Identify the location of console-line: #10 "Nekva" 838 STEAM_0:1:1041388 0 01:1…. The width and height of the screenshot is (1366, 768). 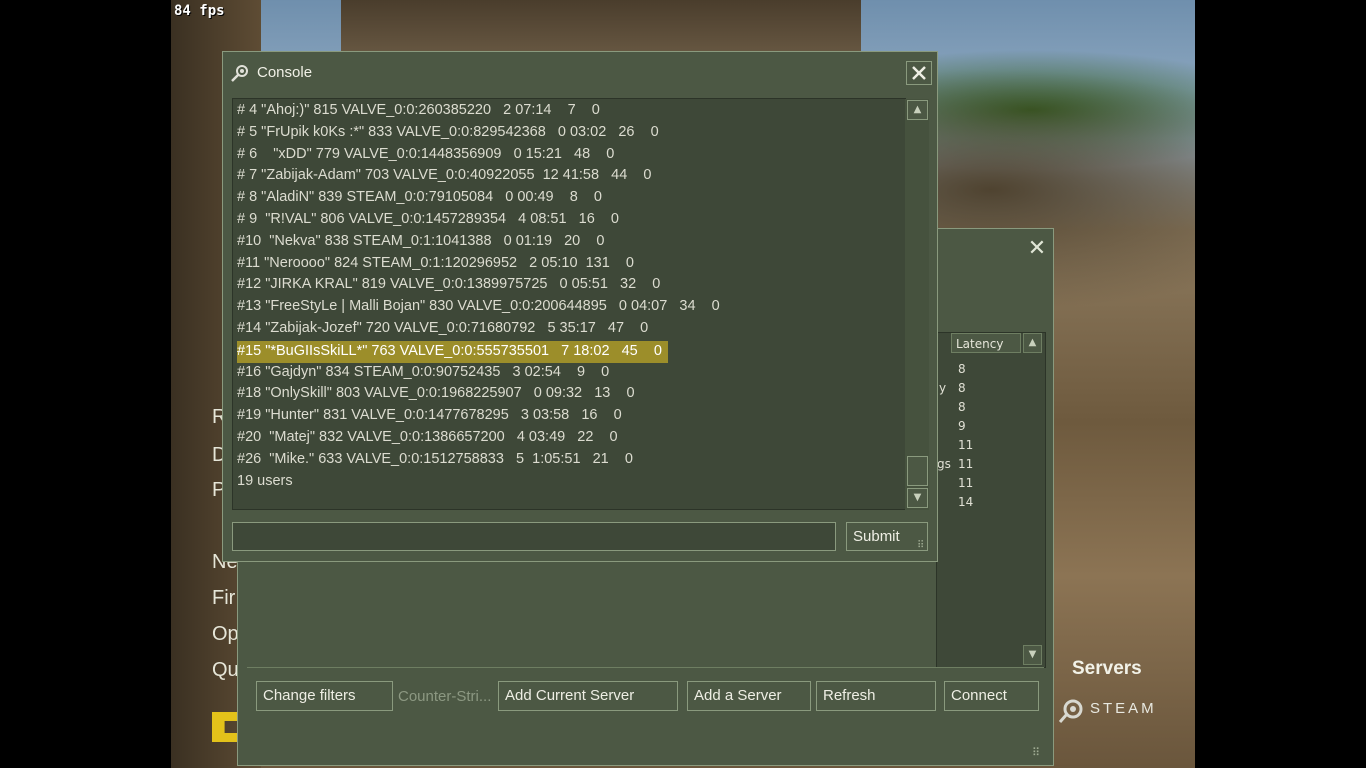
(421, 240).